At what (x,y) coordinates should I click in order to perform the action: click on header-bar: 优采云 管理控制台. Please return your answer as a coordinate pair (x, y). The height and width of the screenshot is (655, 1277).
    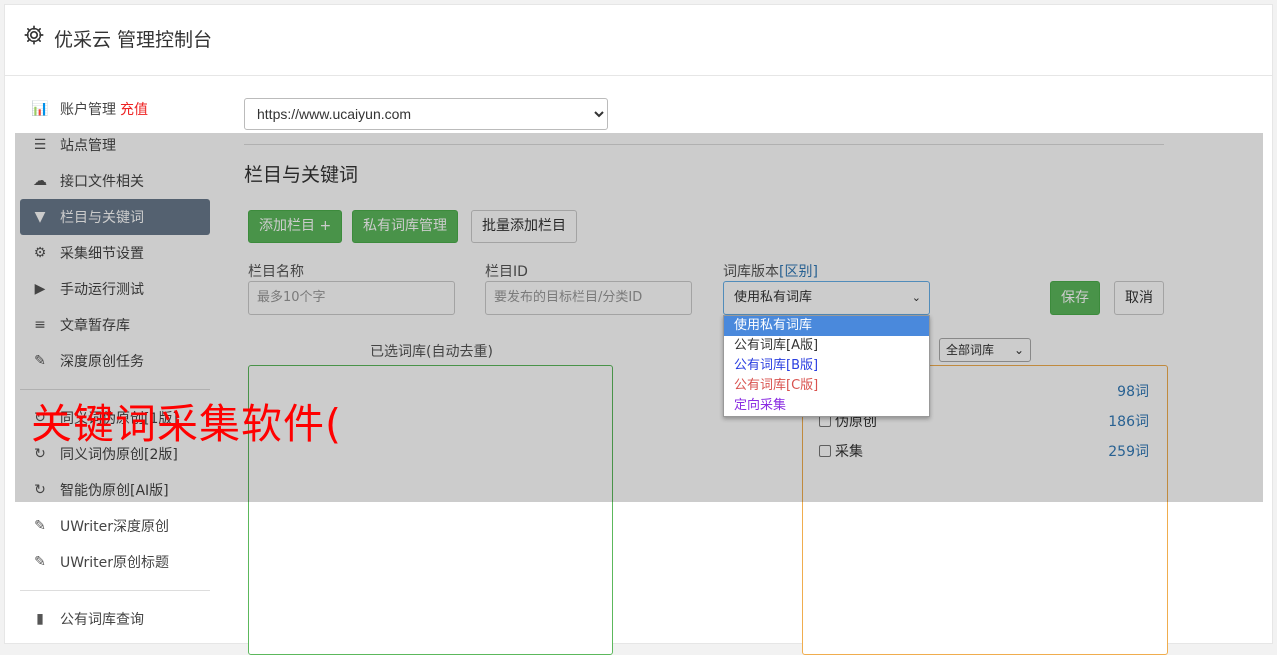
    Looking at the image, I should click on (638, 40).